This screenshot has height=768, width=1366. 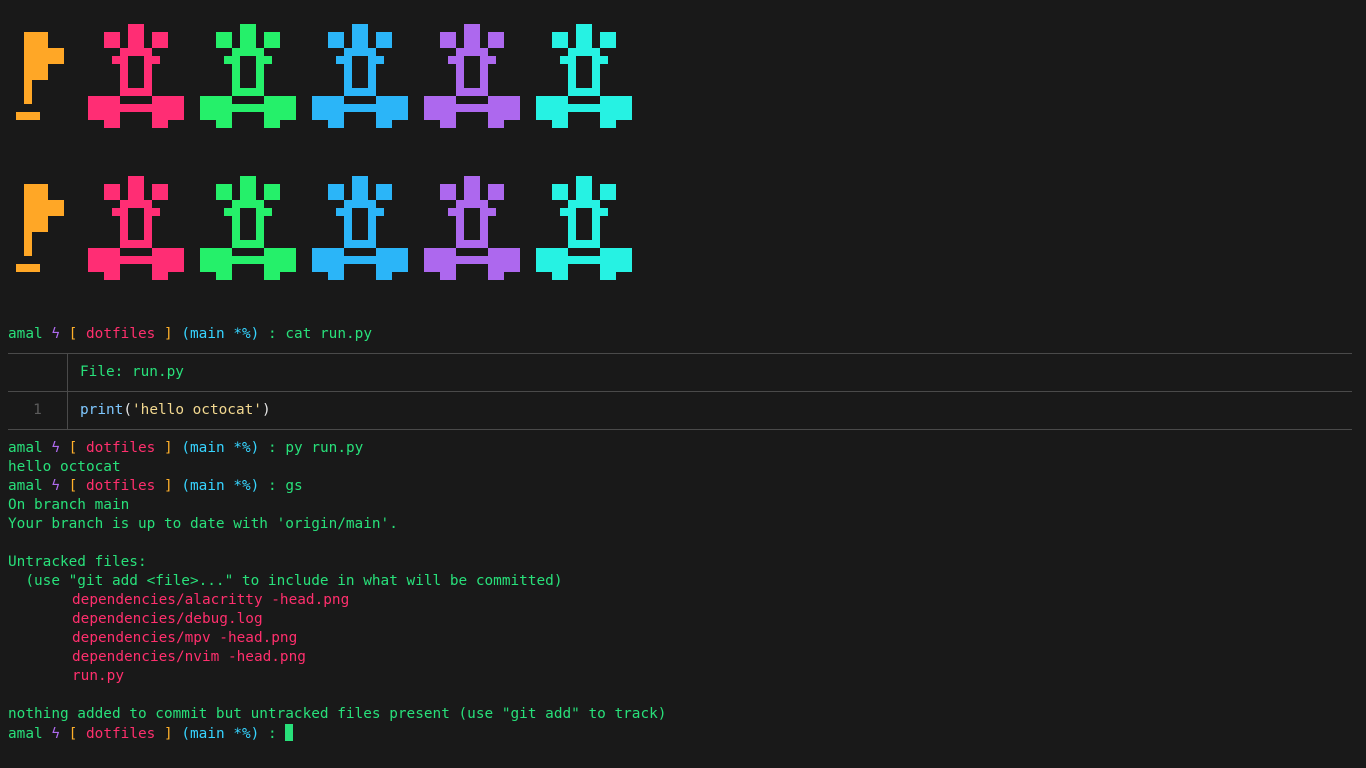 What do you see at coordinates (189, 657) in the screenshot?
I see `untracked-file: dependencies/nvim -head.png` at bounding box center [189, 657].